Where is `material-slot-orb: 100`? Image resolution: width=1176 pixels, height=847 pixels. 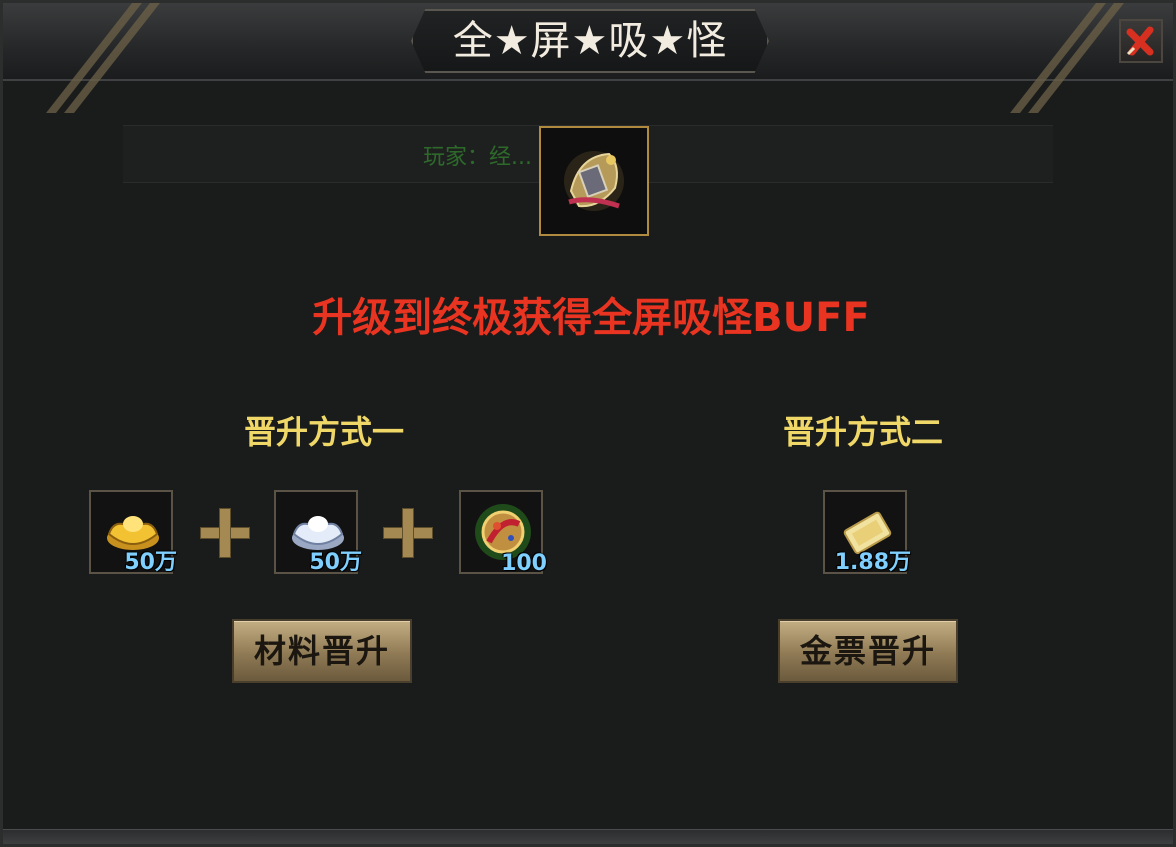
material-slot-orb: 100 is located at coordinates (503, 533).